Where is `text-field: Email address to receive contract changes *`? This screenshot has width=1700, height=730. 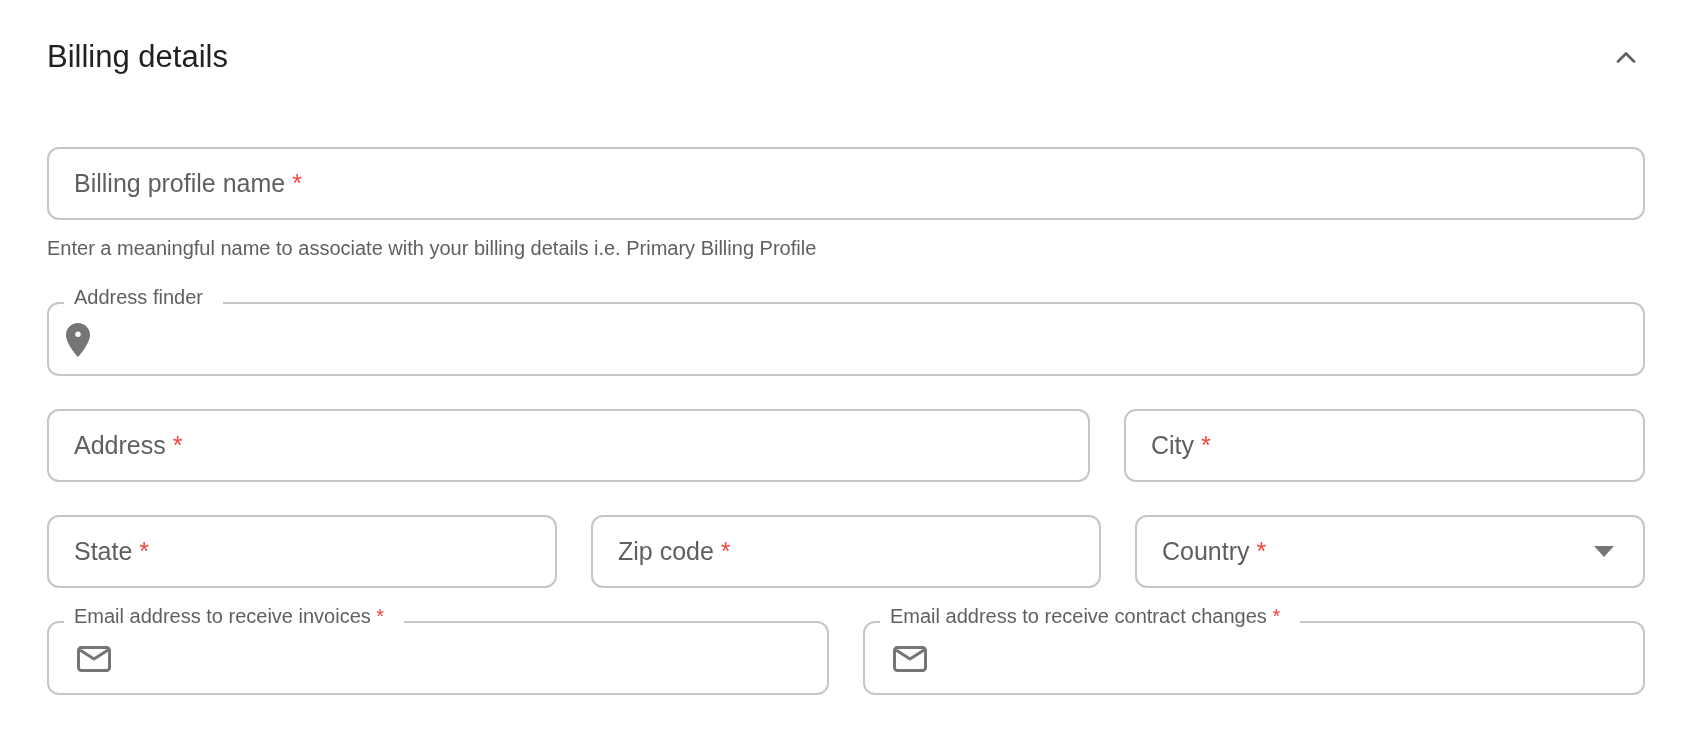
text-field: Email address to receive contract changes * is located at coordinates (1254, 650).